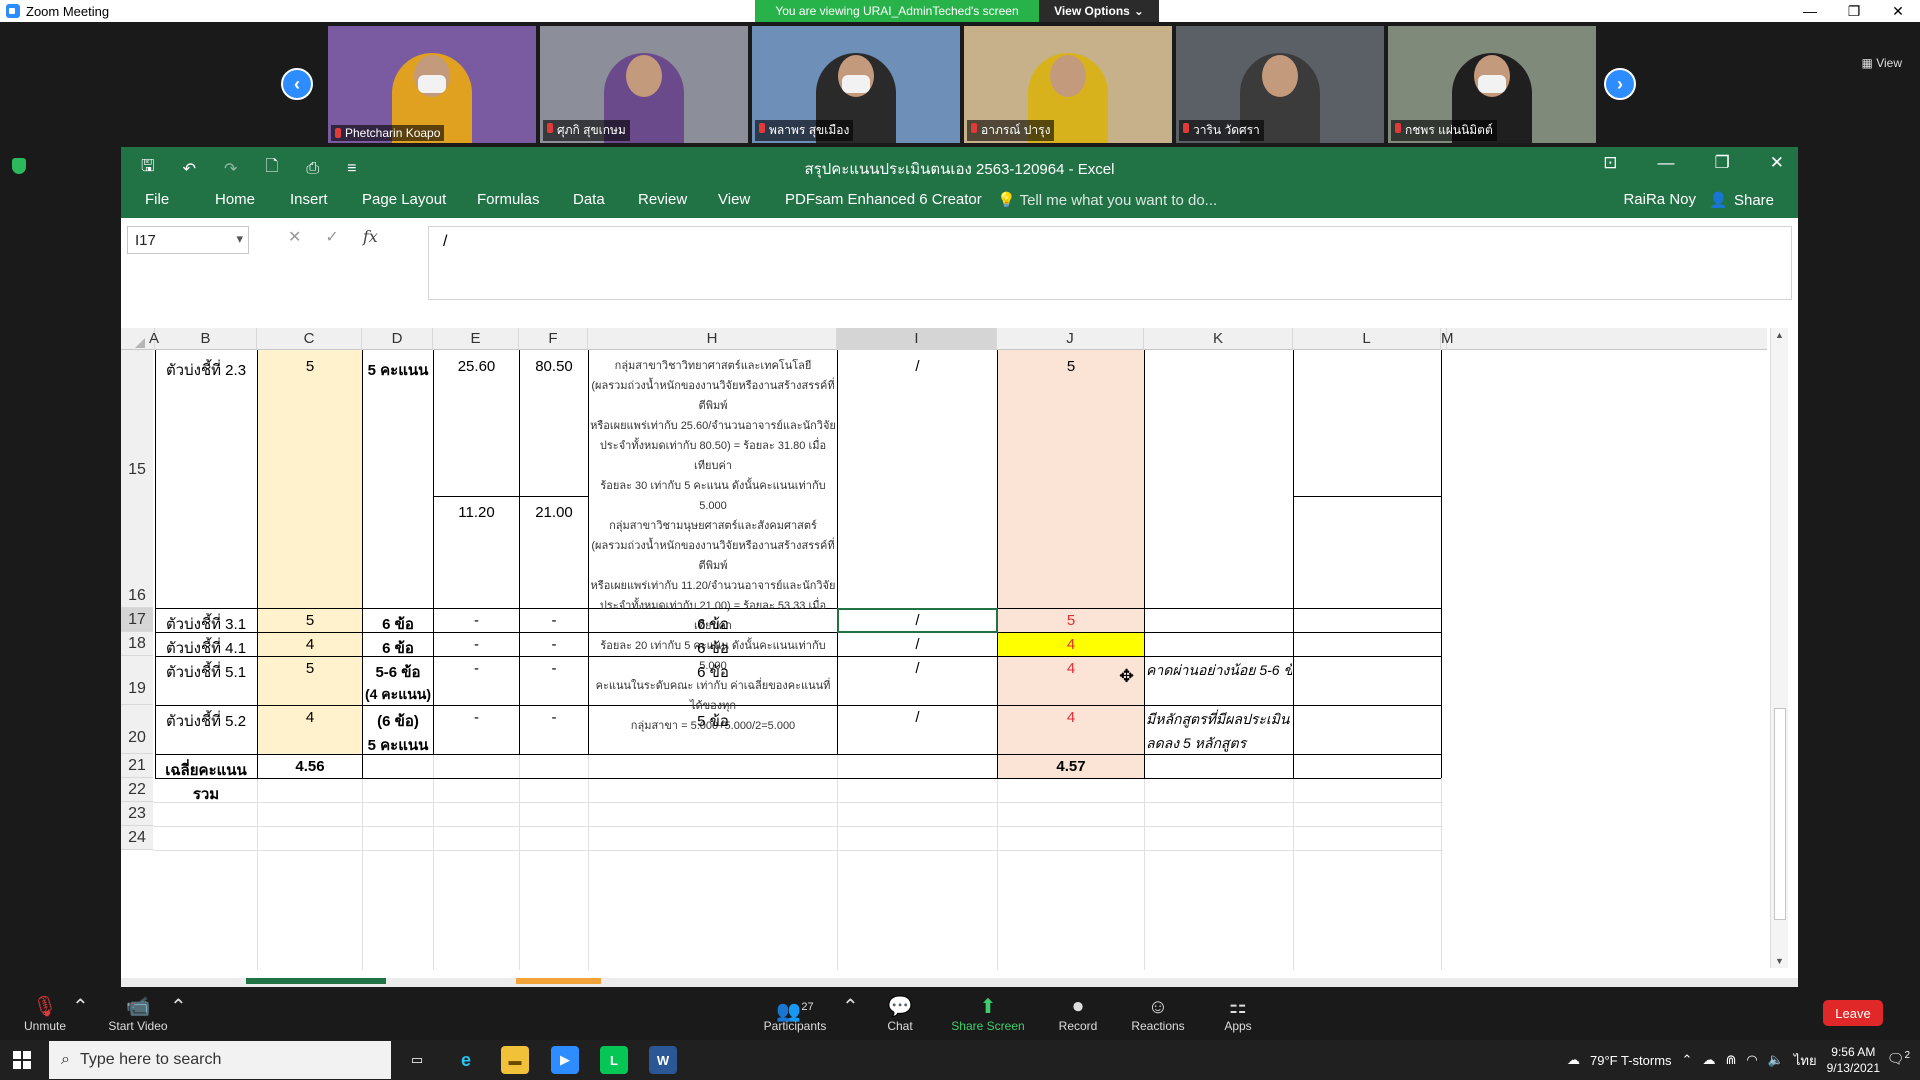 The height and width of the screenshot is (1080, 1920). What do you see at coordinates (1219, 671) in the screenshot?
I see `cell-k19: คาดผ่านอย่างน้อย 5-6 ข้อ` at bounding box center [1219, 671].